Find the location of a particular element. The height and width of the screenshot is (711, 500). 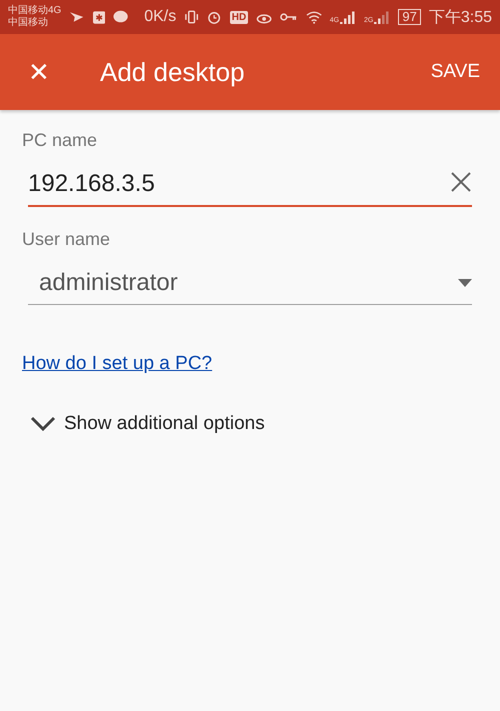

chevron-icon is located at coordinates (43, 424).